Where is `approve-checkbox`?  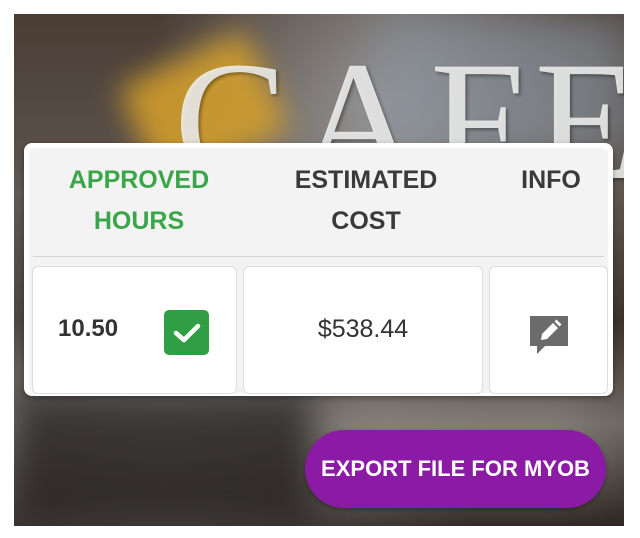 approve-checkbox is located at coordinates (186, 332).